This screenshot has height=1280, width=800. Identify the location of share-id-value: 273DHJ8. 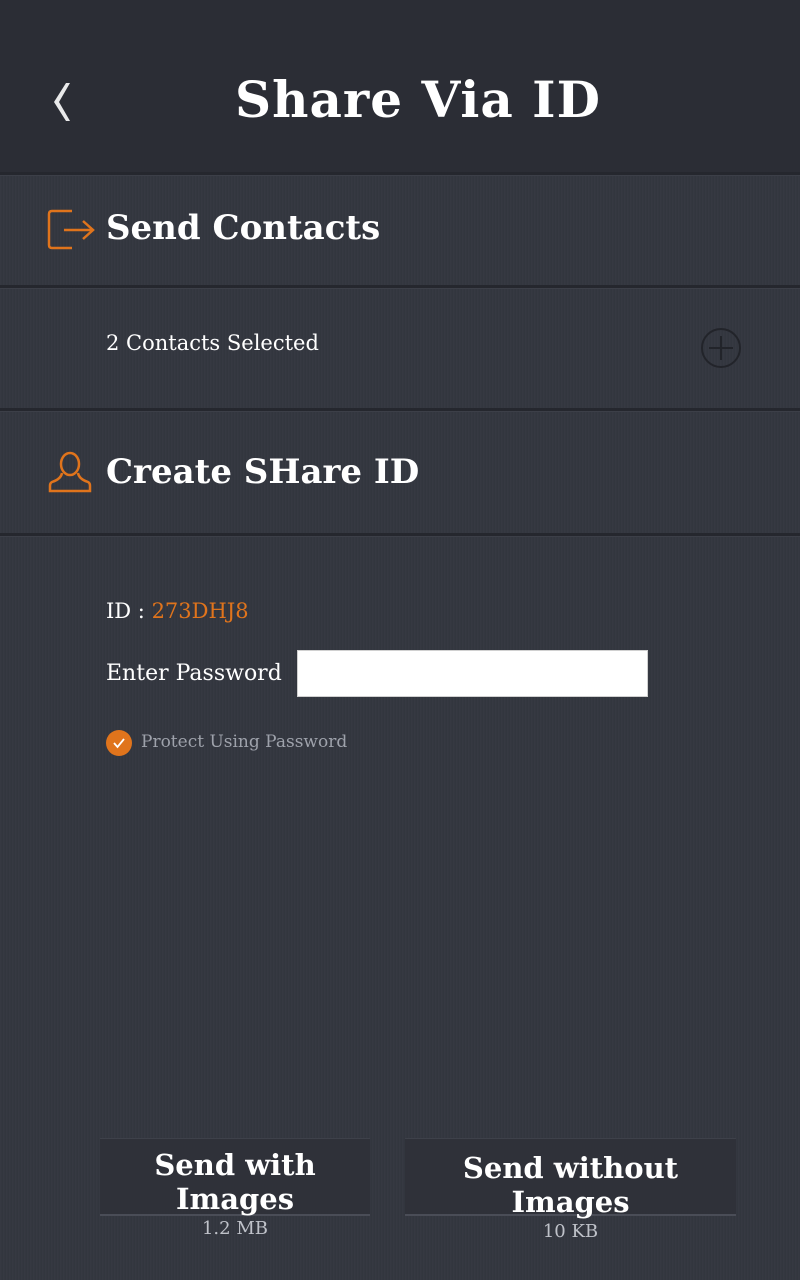
(200, 611).